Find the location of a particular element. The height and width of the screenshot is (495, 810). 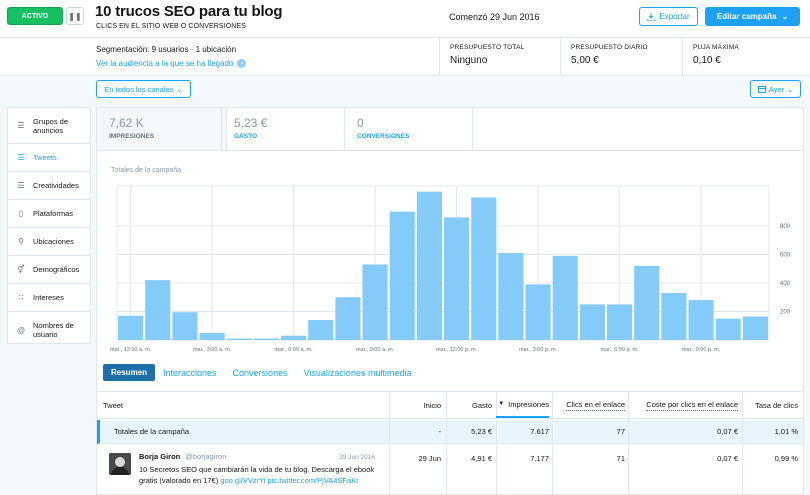

sidebar-item-locations: ⚲ Ubicaciones is located at coordinates (49, 242).